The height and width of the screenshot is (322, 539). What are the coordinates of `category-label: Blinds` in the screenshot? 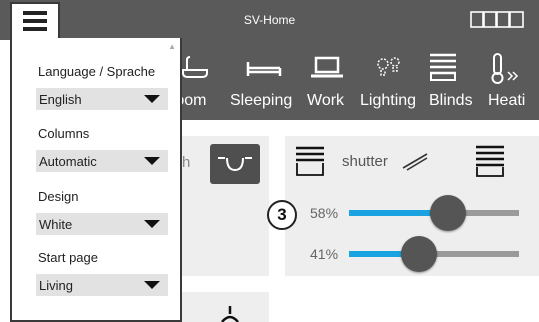 It's located at (451, 100).